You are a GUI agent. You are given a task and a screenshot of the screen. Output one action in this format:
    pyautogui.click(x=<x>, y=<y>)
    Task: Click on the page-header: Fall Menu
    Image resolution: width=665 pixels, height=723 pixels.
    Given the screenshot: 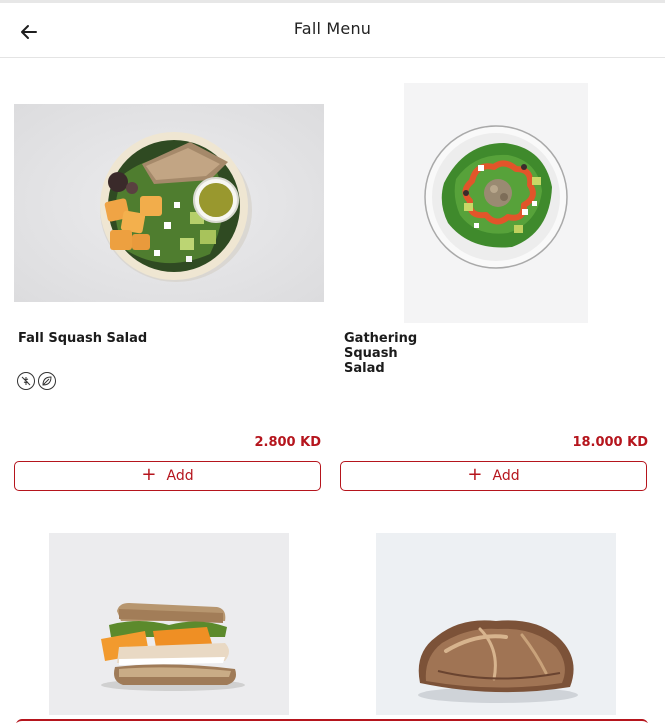 What is the action you would take?
    pyautogui.click(x=332, y=30)
    